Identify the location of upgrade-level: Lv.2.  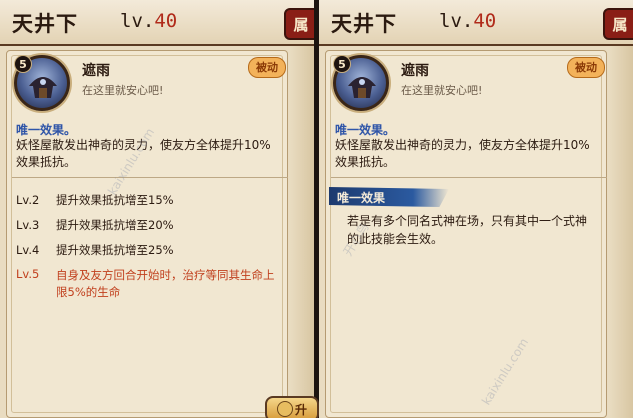
(28, 200).